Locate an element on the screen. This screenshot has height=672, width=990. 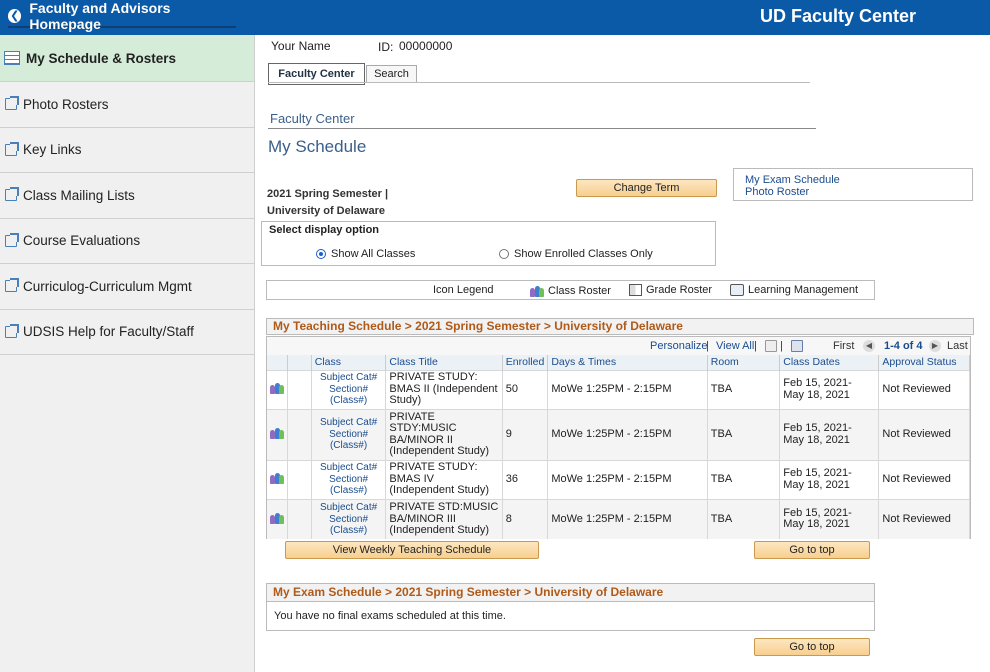
back-to-homepage-link: ❮ Faculty and Advisors Homepage is located at coordinates (122, 16).